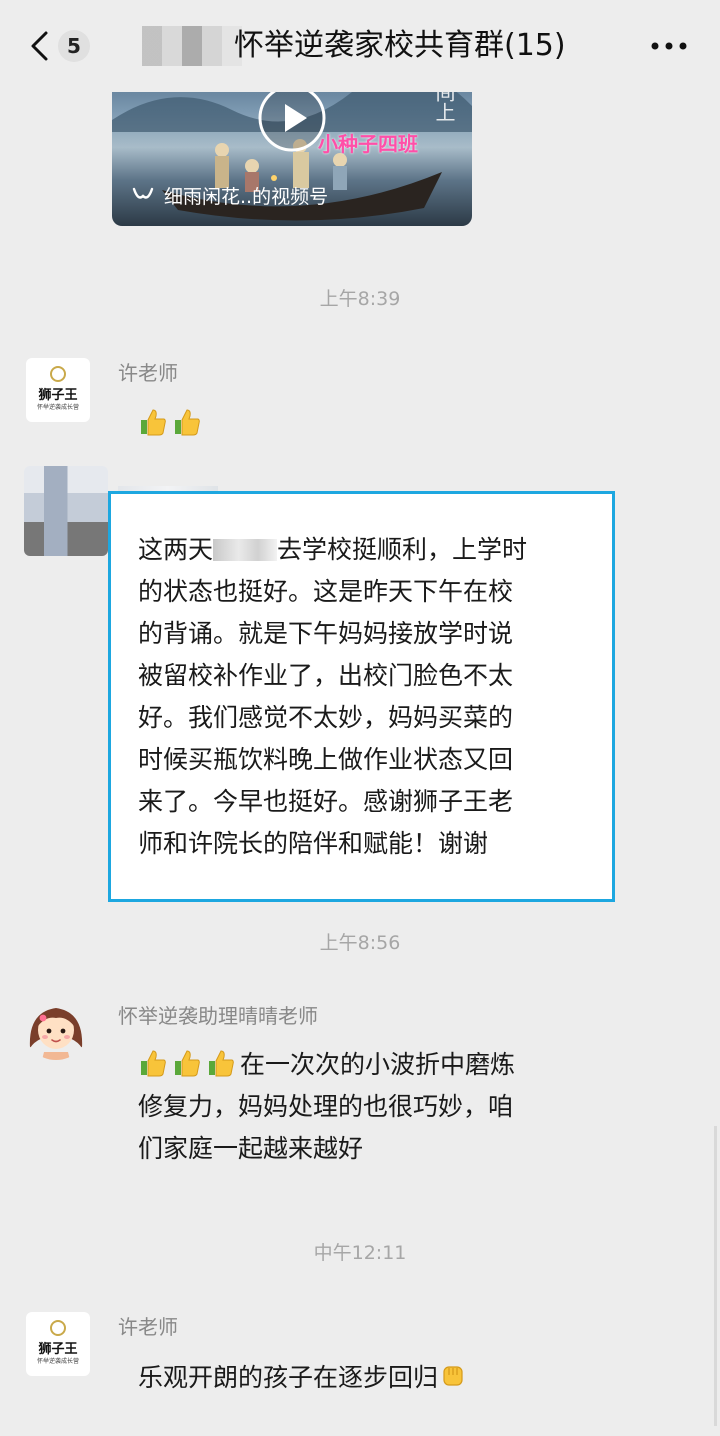 The width and height of the screenshot is (720, 1436). I want to click on video-overlay-caption: 小种子四班, so click(368, 144).